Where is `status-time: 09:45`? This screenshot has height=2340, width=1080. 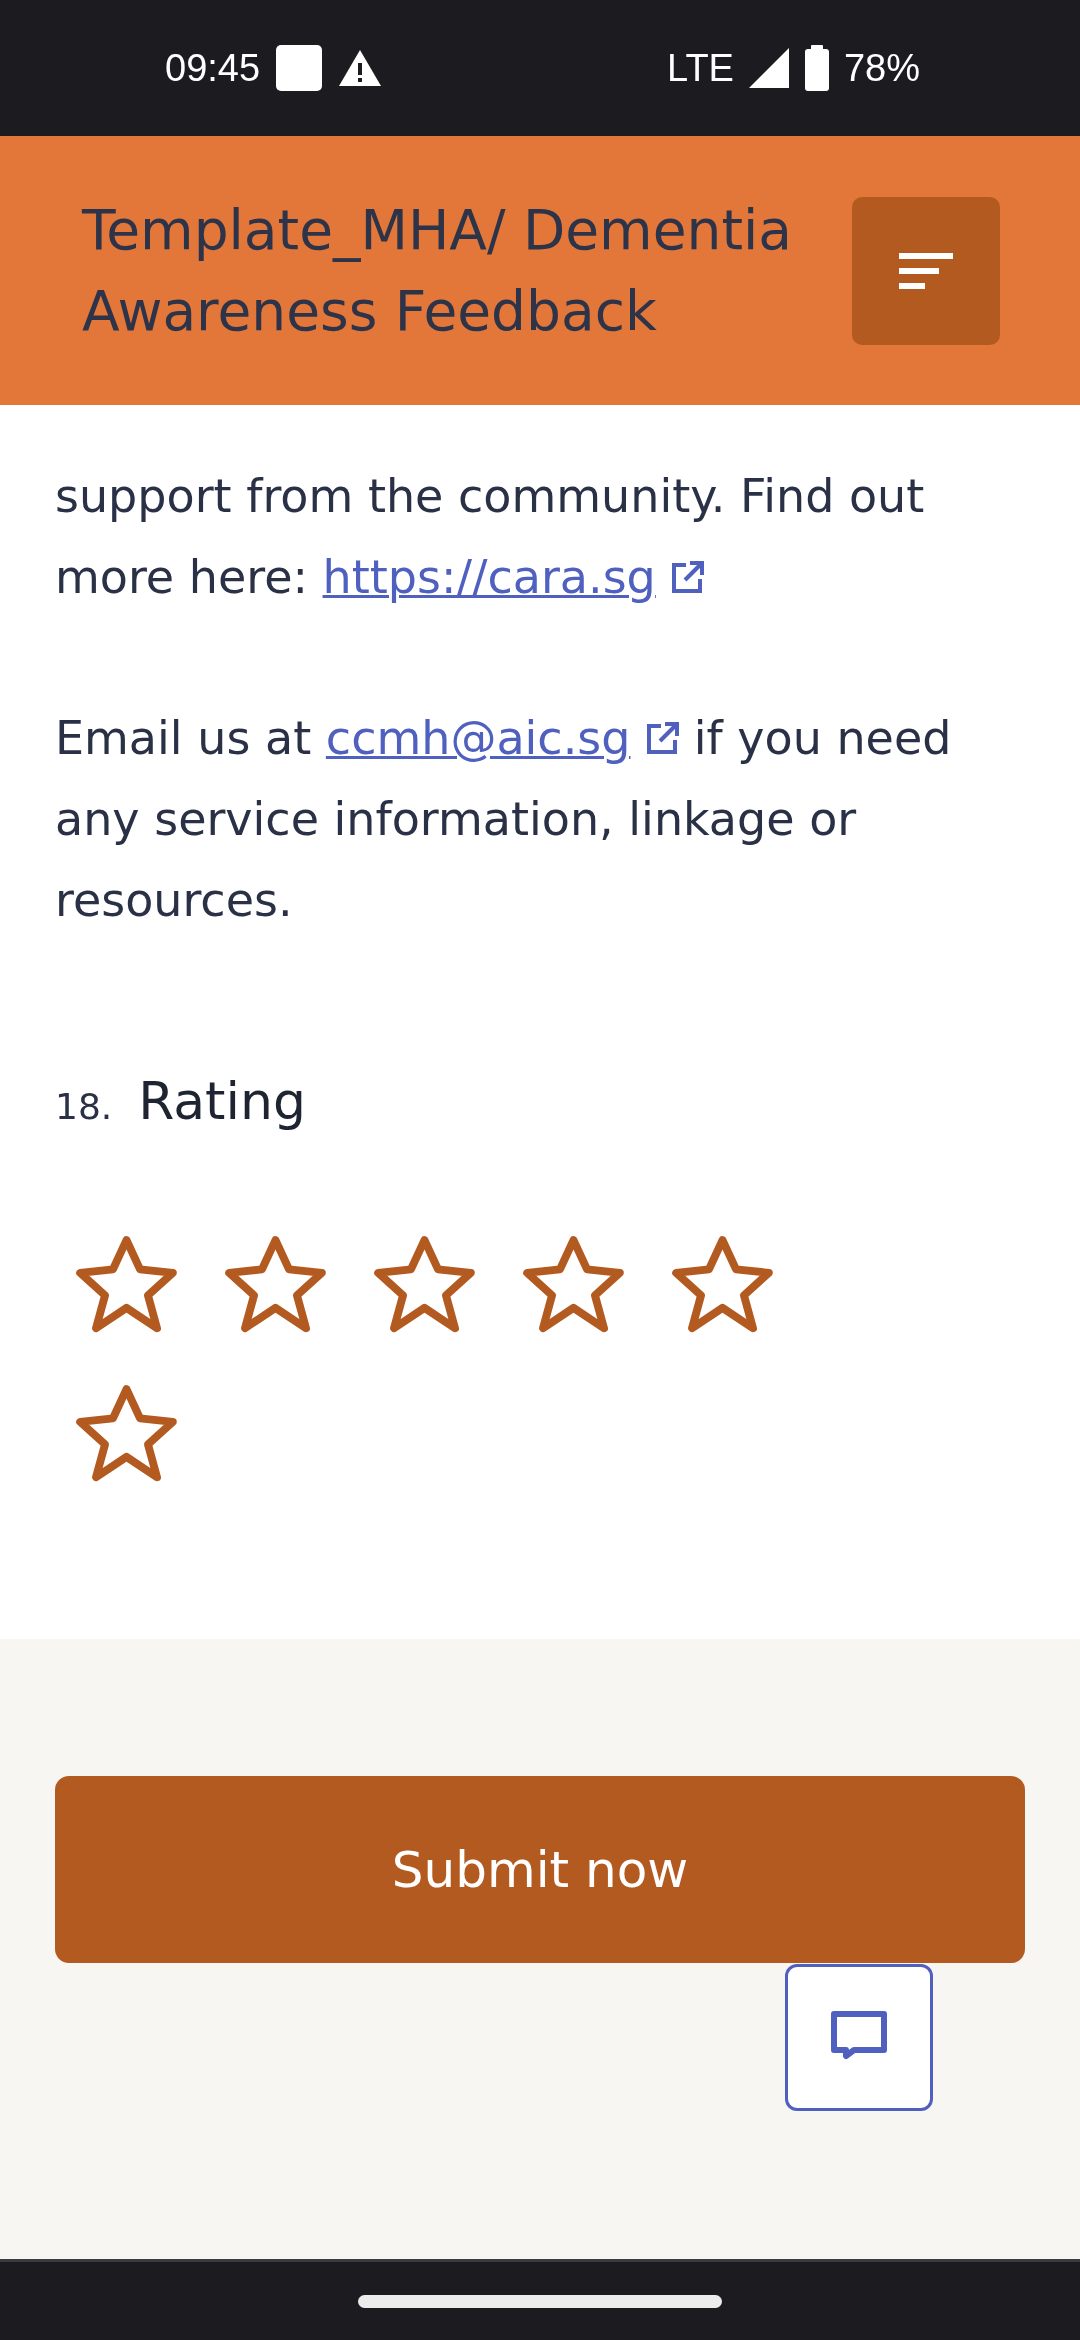 status-time: 09:45 is located at coordinates (213, 68).